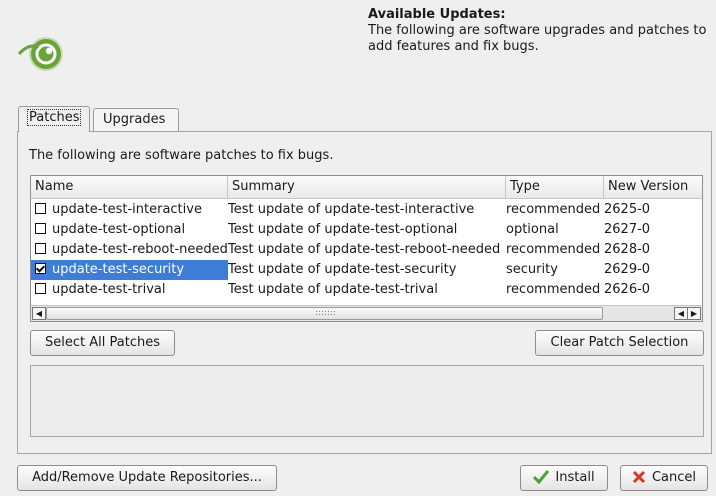 This screenshot has width=716, height=496. What do you see at coordinates (555, 187) in the screenshot?
I see `column-header-type: Type` at bounding box center [555, 187].